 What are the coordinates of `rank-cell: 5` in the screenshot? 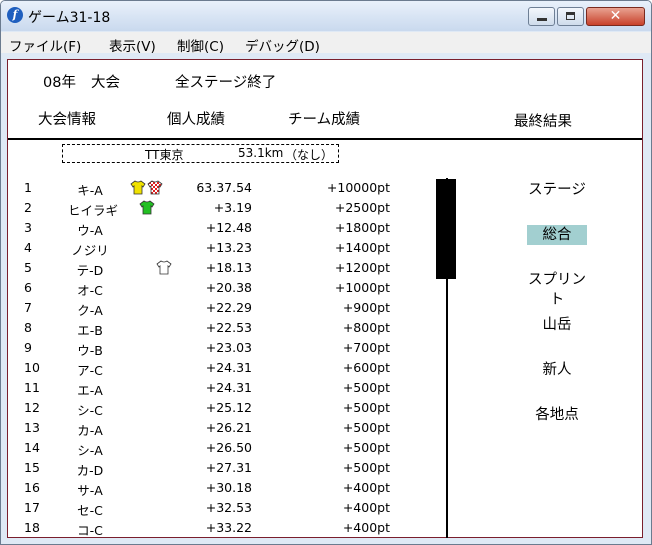 It's located at (28, 267).